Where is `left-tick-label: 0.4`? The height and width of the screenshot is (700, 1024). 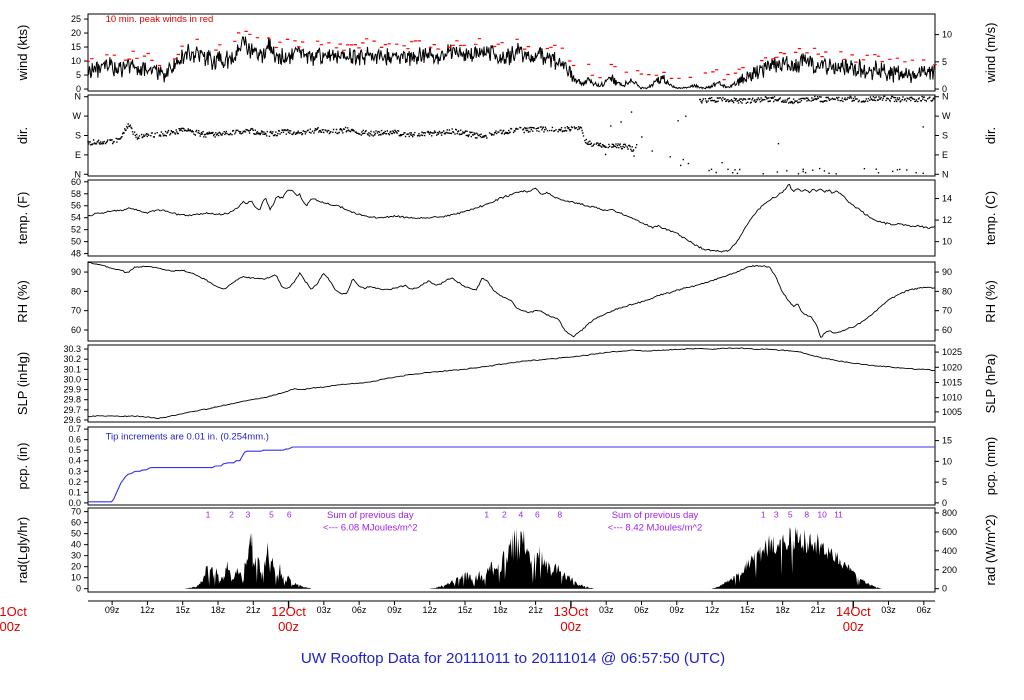
left-tick-label: 0.4 is located at coordinates (74, 461).